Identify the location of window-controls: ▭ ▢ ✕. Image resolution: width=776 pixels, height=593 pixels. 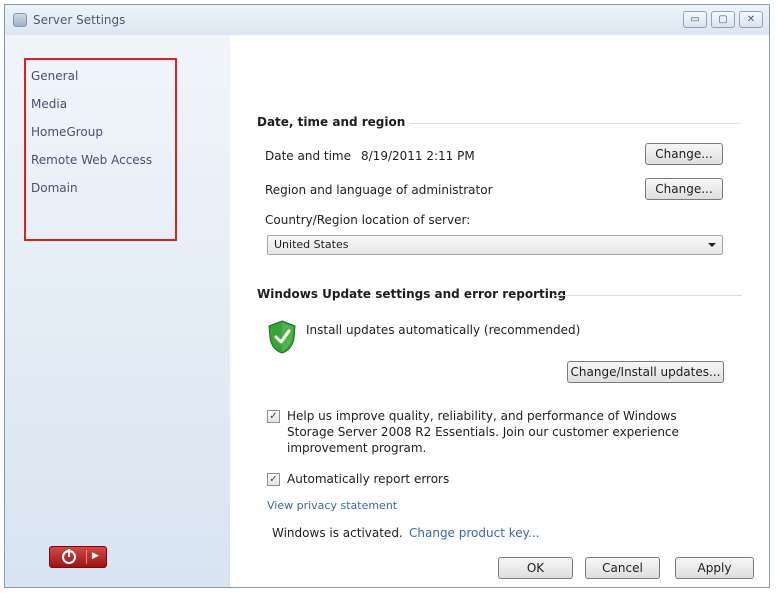
(723, 19).